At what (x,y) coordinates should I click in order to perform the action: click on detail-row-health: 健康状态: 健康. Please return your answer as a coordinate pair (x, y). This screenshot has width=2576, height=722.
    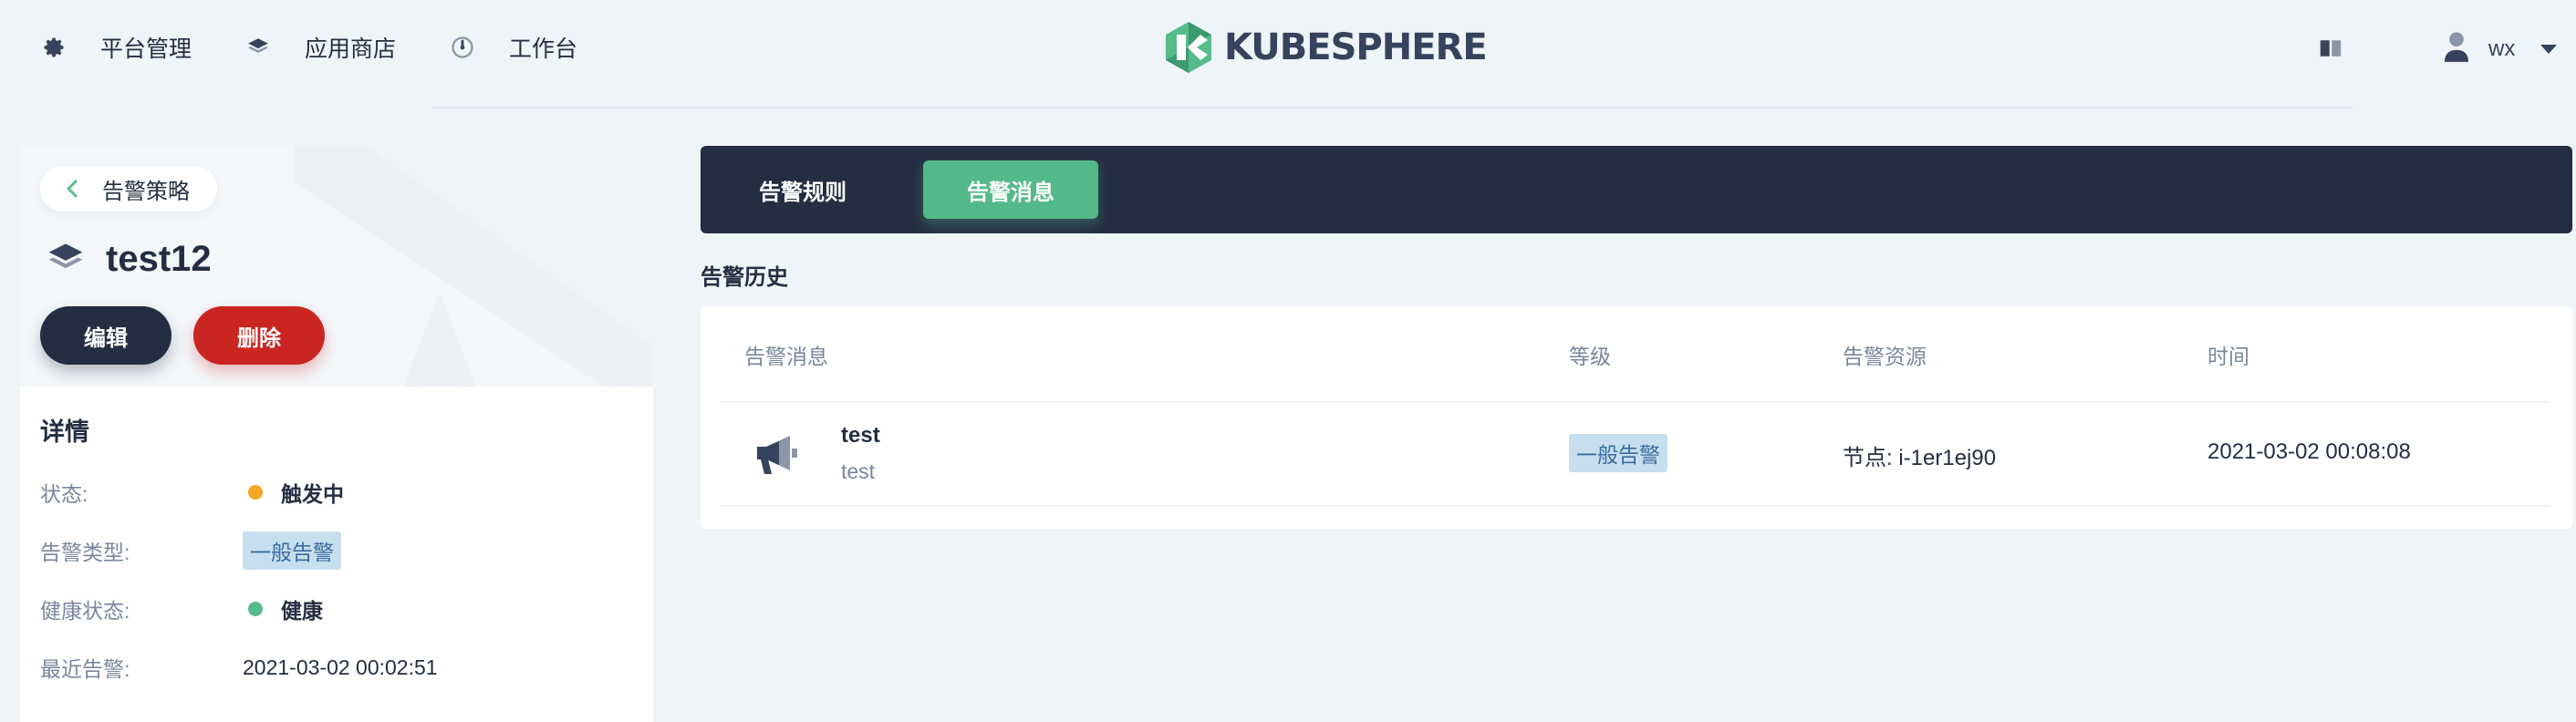
    Looking at the image, I should click on (332, 609).